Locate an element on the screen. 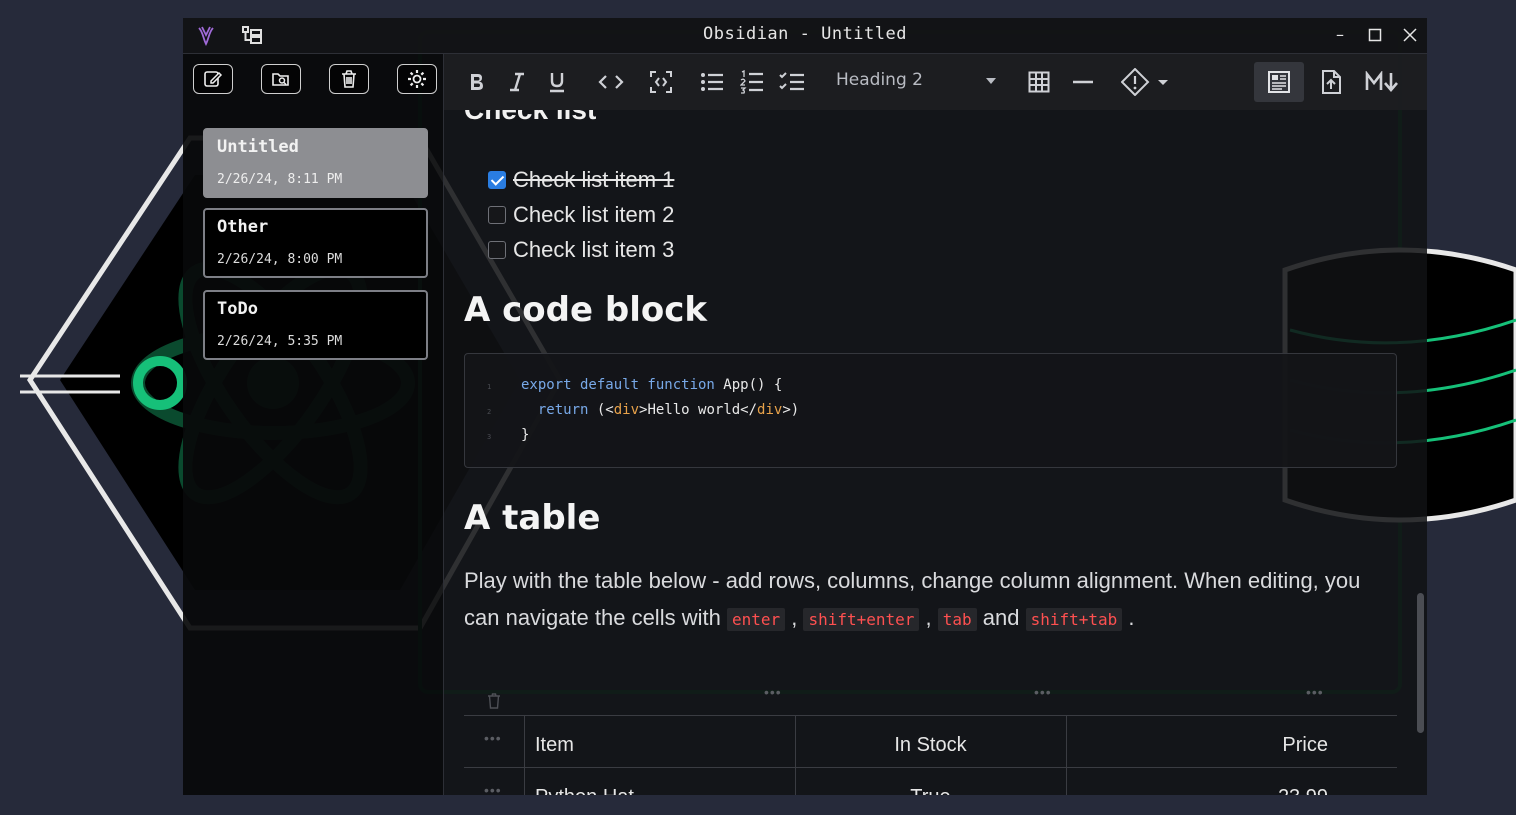 The width and height of the screenshot is (1516, 815). close-icon is located at coordinates (1410, 35).